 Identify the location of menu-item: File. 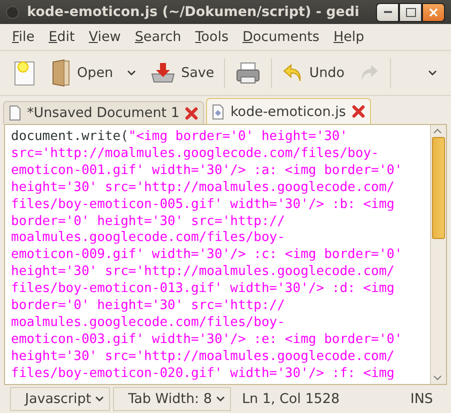
(25, 37).